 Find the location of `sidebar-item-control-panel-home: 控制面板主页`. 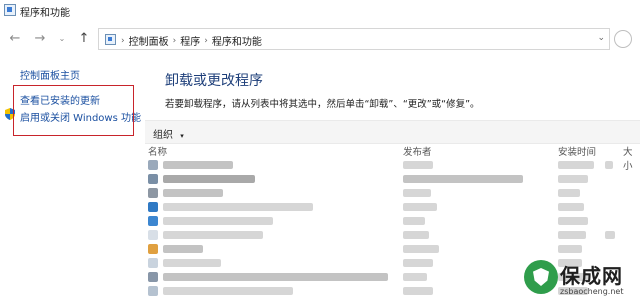

sidebar-item-control-panel-home: 控制面板主页 is located at coordinates (50, 74).